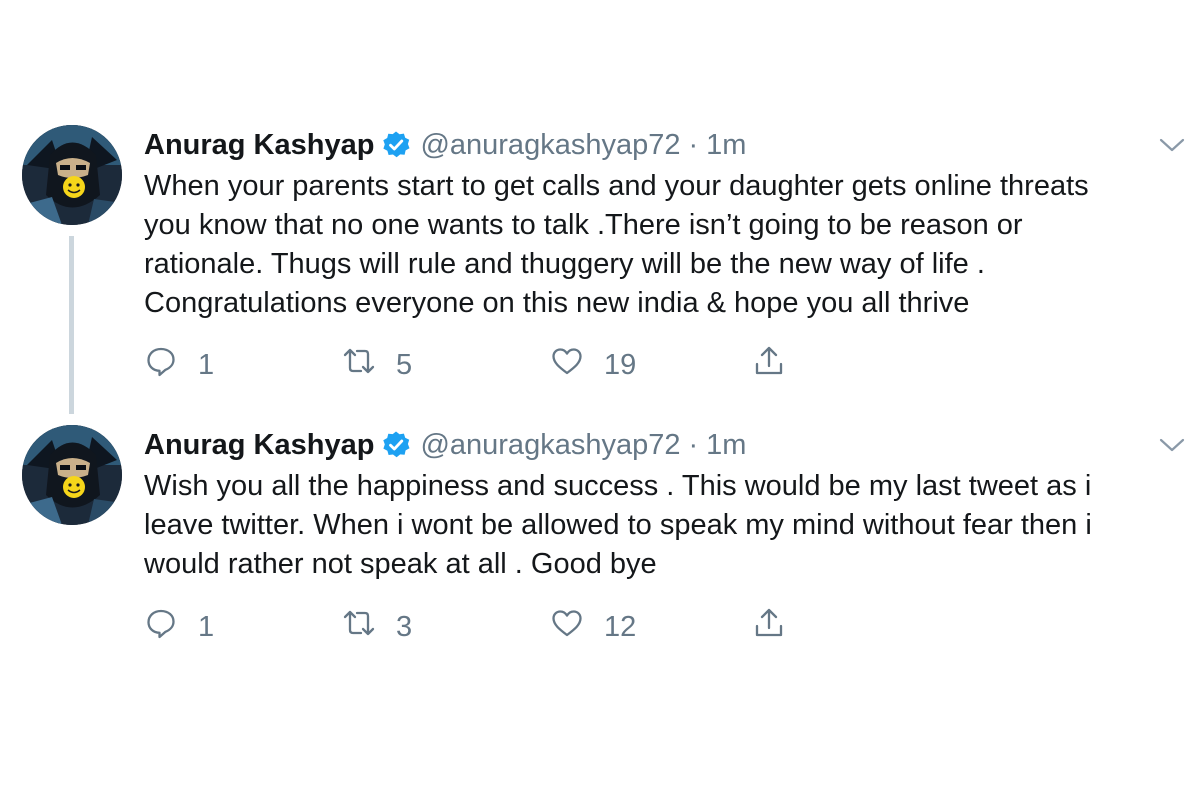  What do you see at coordinates (404, 626) in the screenshot?
I see `retweet-count: 3` at bounding box center [404, 626].